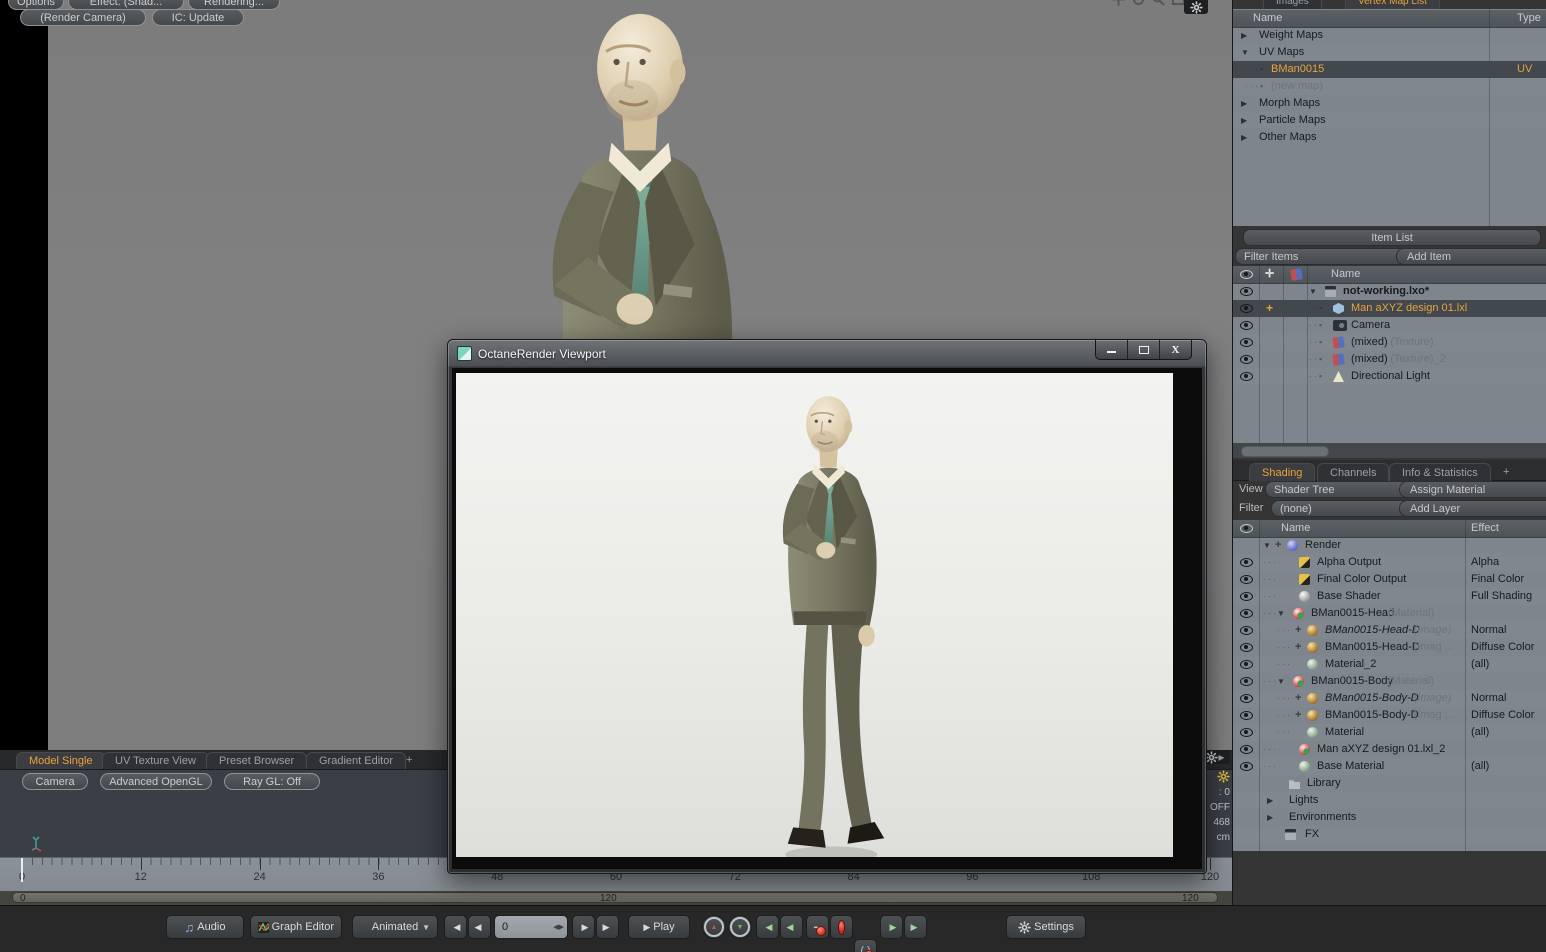 This screenshot has height=952, width=1546. What do you see at coordinates (1389, 766) in the screenshot?
I see `shader-row: ··· Base Material (all)` at bounding box center [1389, 766].